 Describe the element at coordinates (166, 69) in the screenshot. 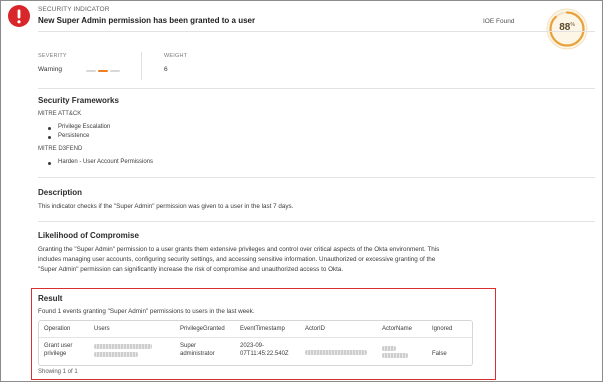

I see `weight-value: 6` at that location.